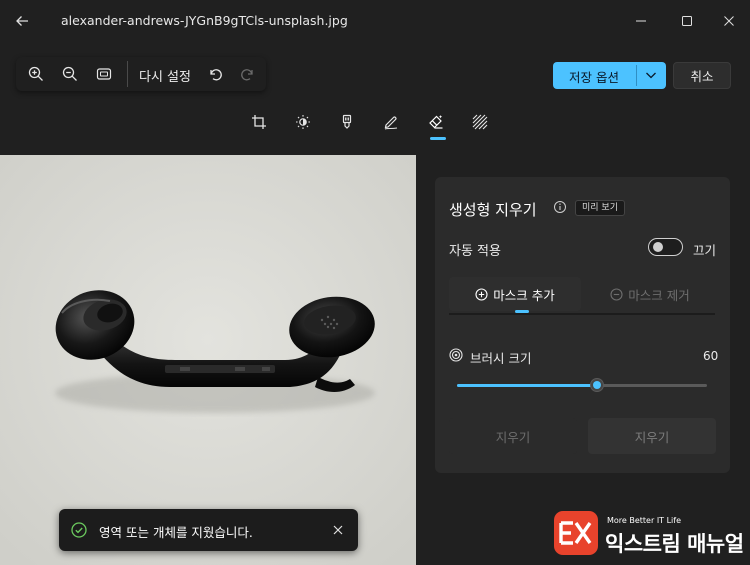  Describe the element at coordinates (616, 294) in the screenshot. I see `minus-circle-icon` at that location.